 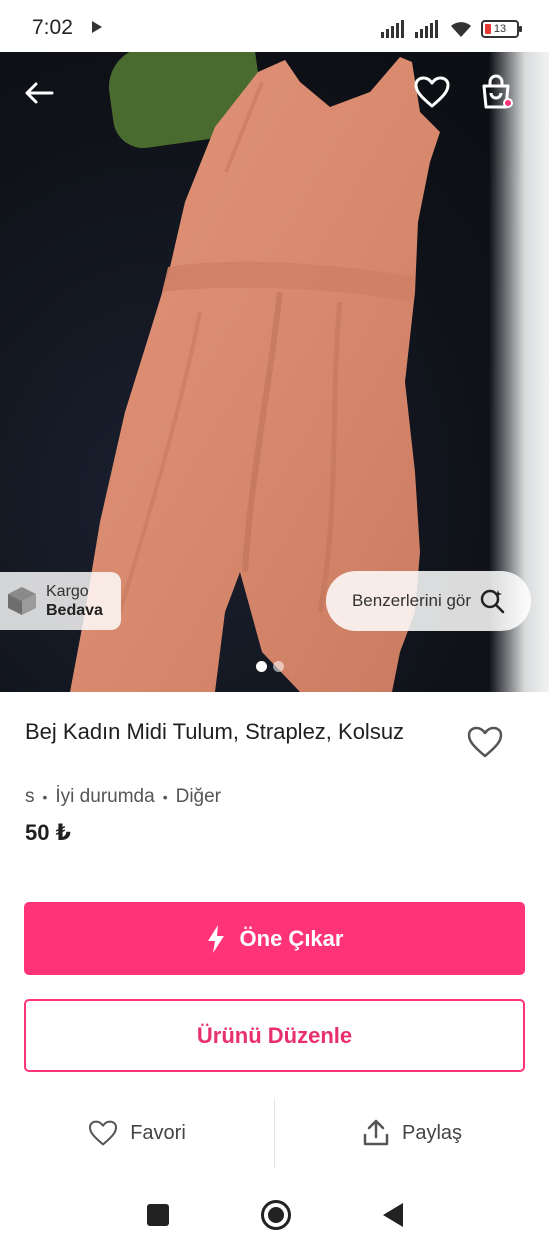 I want to click on recent-apps-icon, so click(x=157, y=1215).